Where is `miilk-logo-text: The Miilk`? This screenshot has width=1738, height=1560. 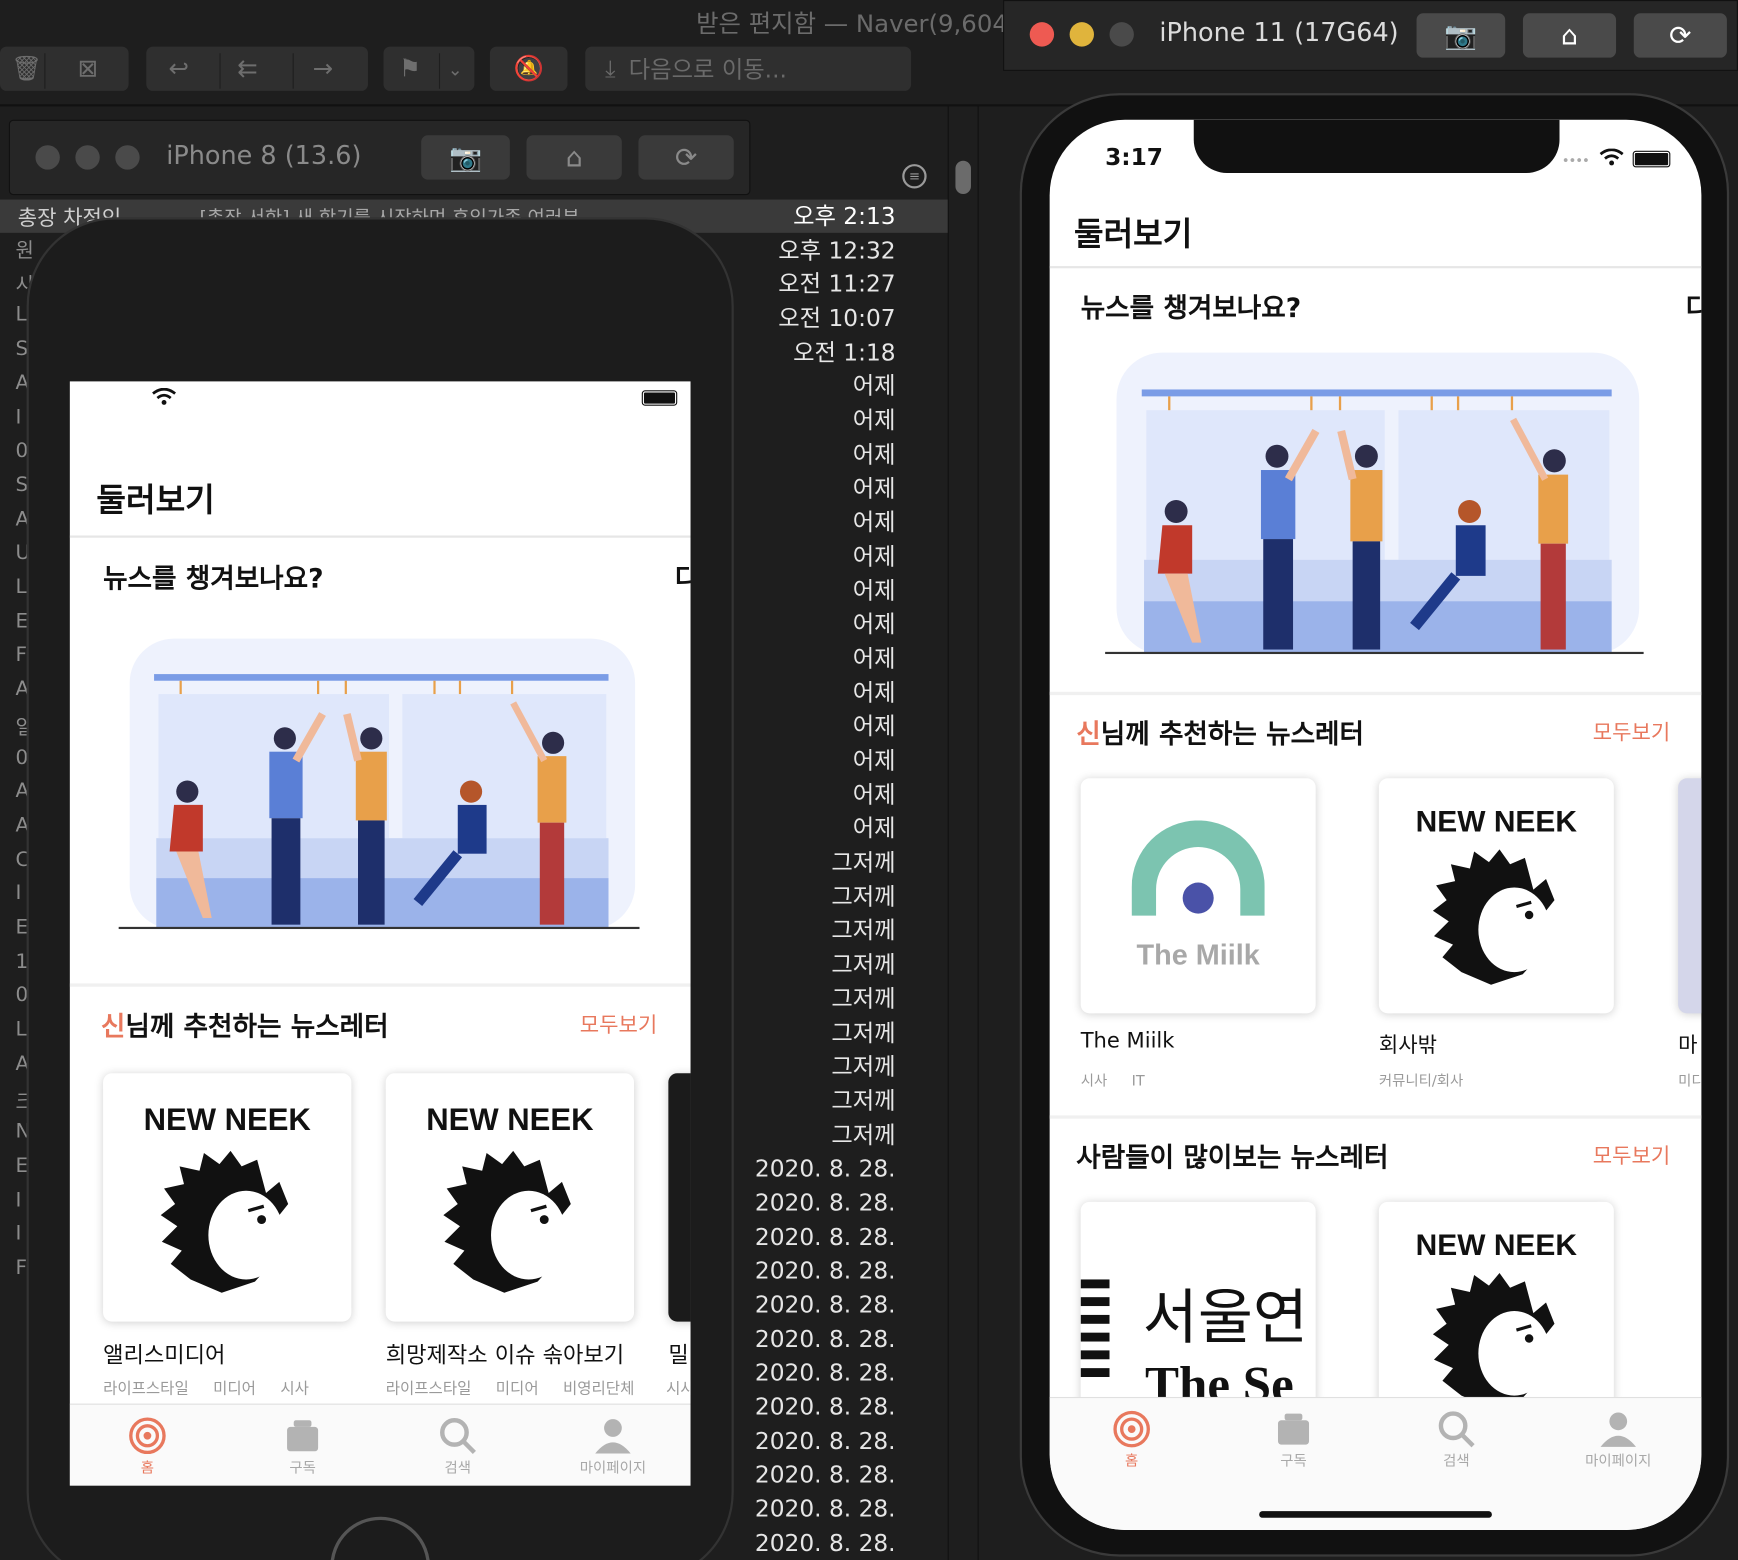
miilk-logo-text: The Miilk is located at coordinates (1198, 954).